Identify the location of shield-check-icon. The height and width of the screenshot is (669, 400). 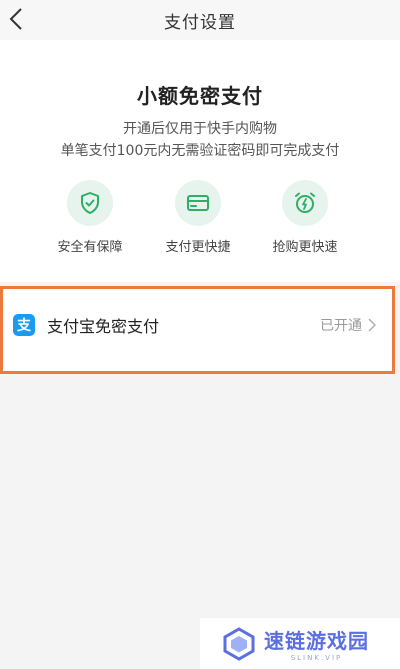
(90, 203).